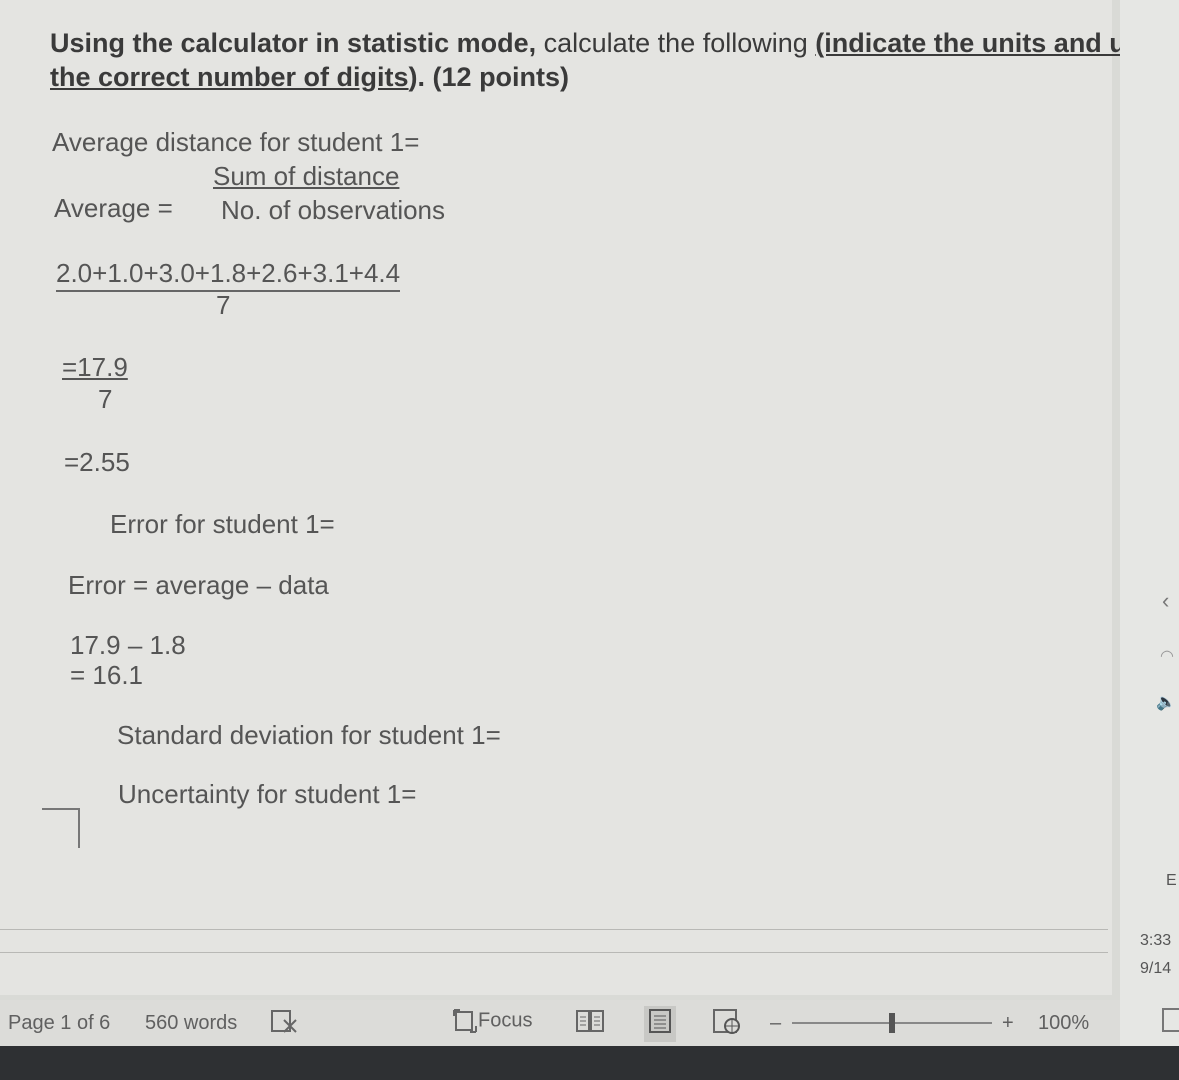  Describe the element at coordinates (554, 929) in the screenshot. I see `page-divider-top` at that location.